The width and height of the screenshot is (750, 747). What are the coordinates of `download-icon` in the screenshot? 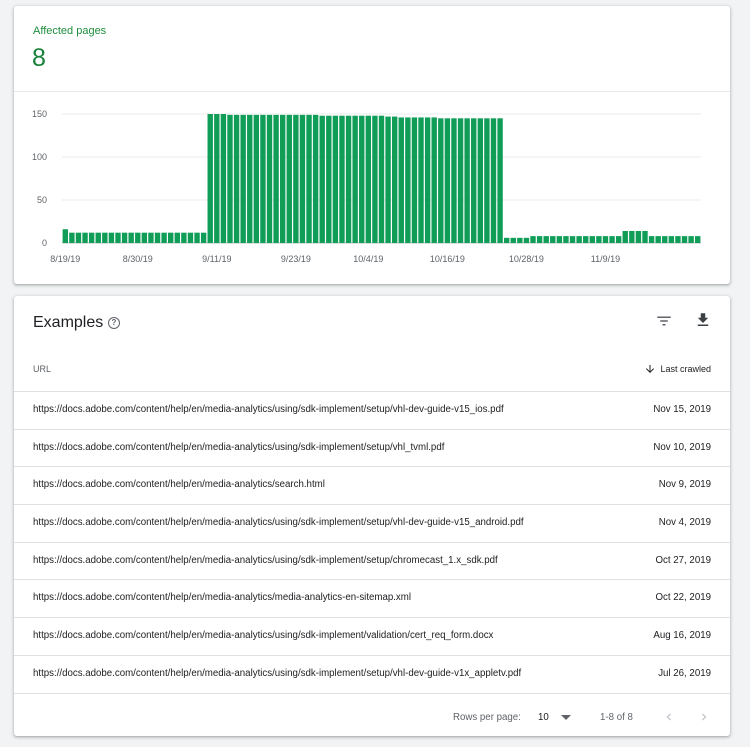 It's located at (703, 320).